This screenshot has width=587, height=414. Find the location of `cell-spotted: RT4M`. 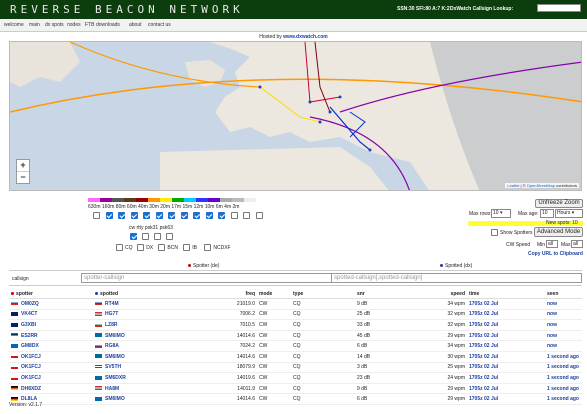

cell-spotted: RT4M is located at coordinates (139, 304).